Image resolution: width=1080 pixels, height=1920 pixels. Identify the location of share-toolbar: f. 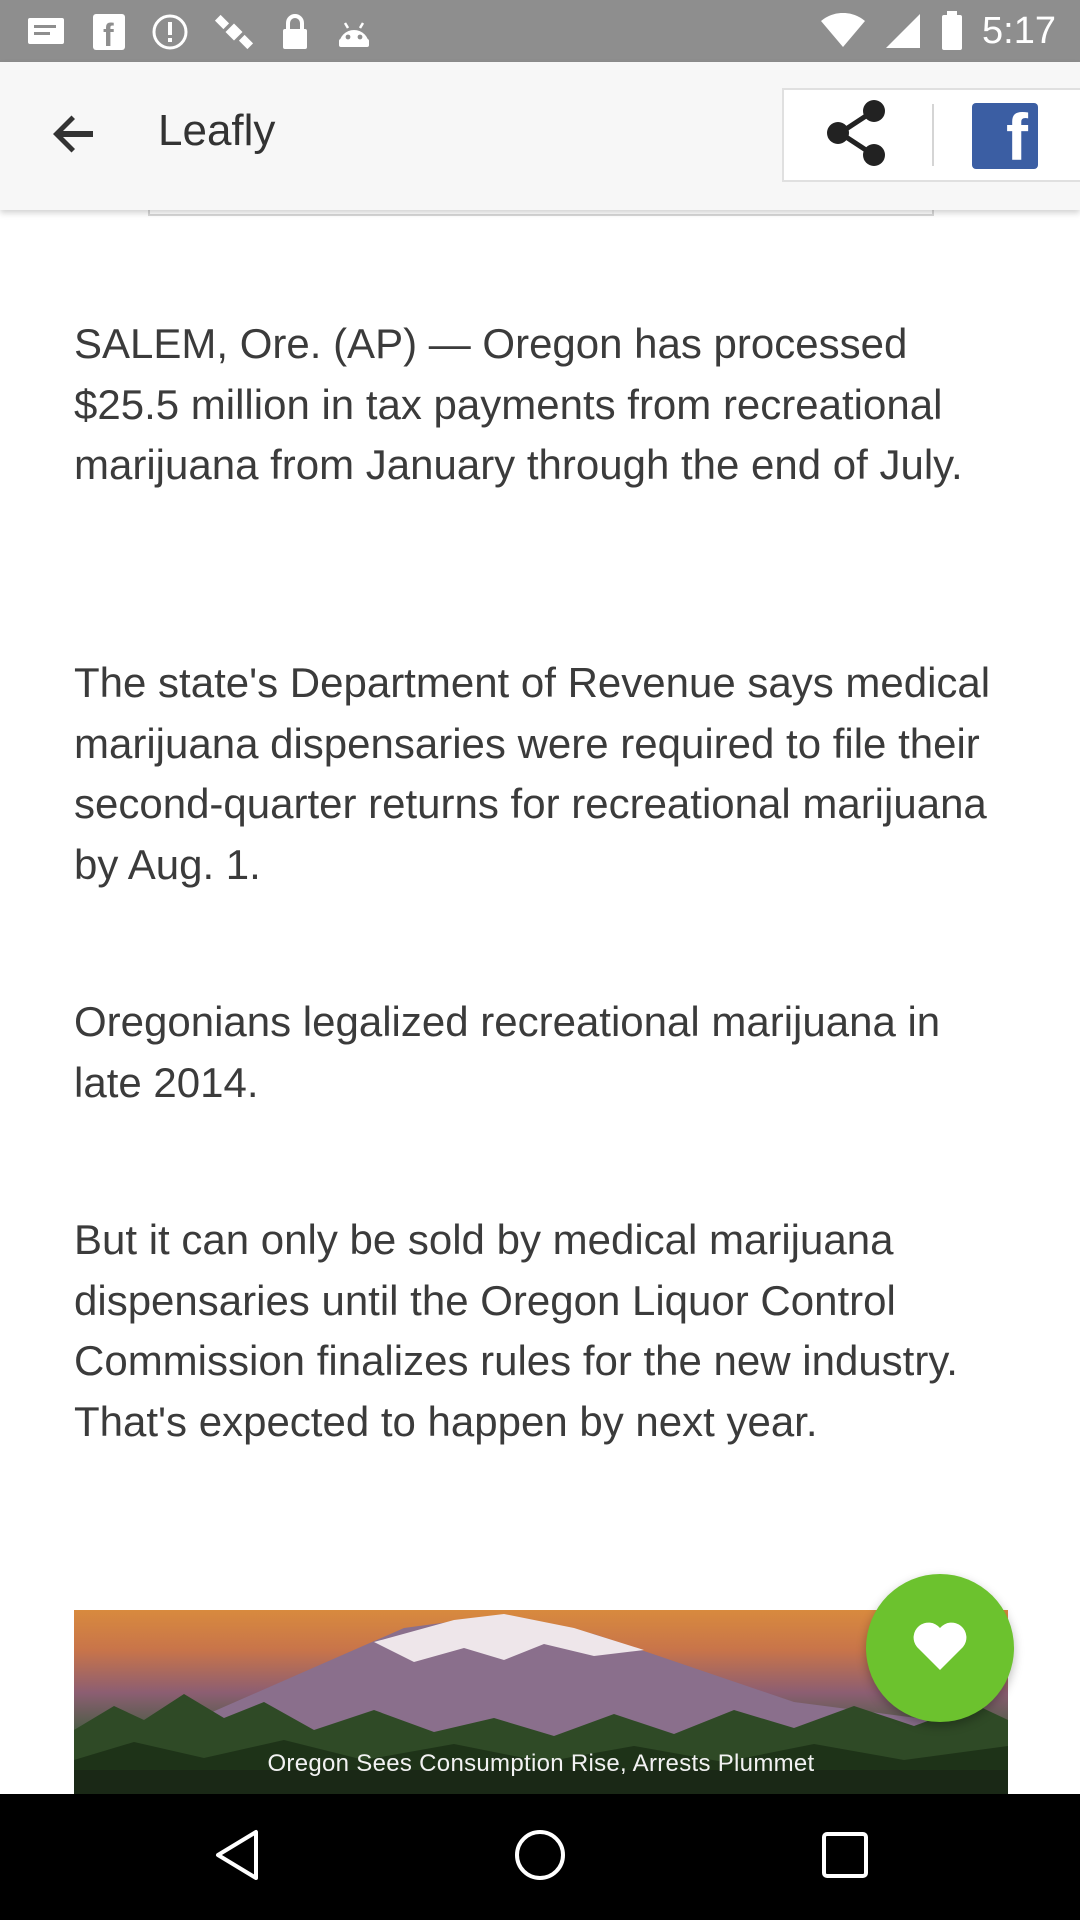
(931, 135).